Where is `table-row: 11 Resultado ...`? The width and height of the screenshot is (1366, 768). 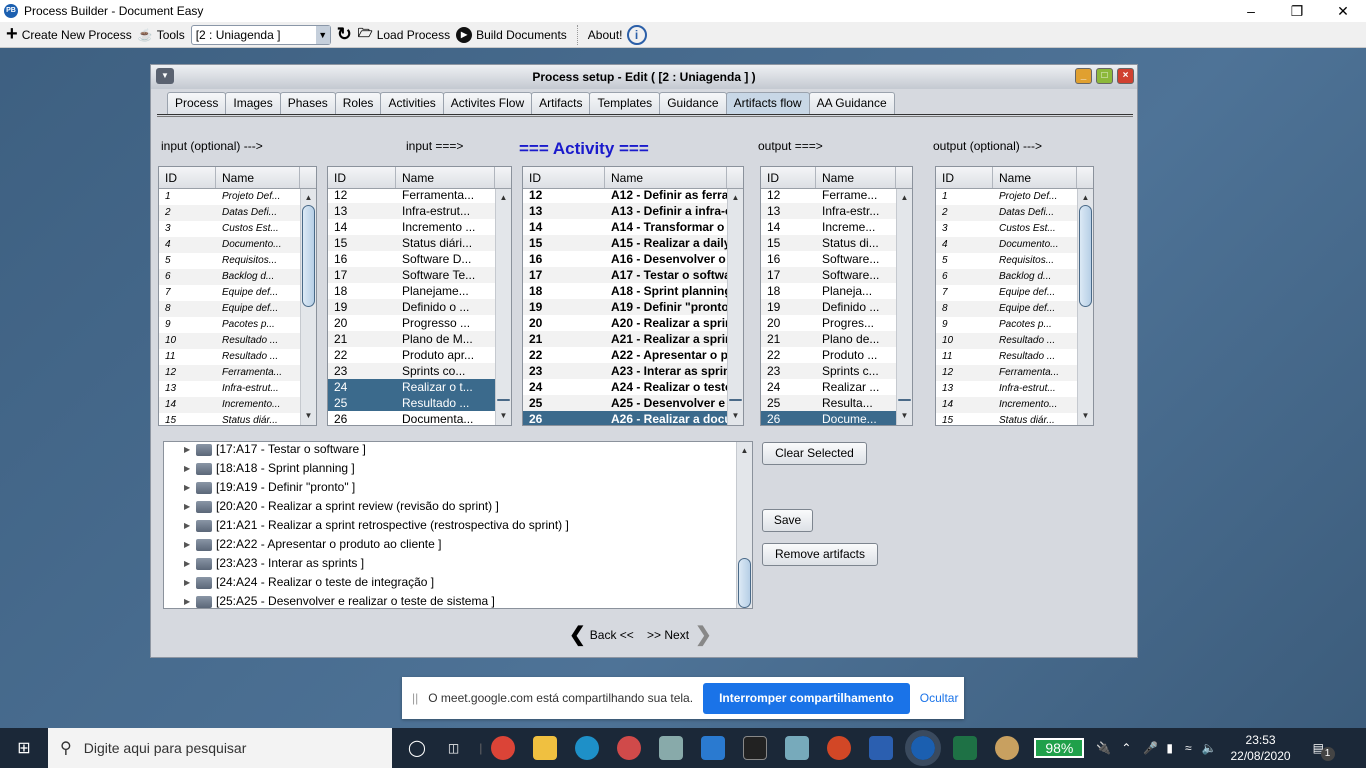
table-row: 11 Resultado ... is located at coordinates (229, 357).